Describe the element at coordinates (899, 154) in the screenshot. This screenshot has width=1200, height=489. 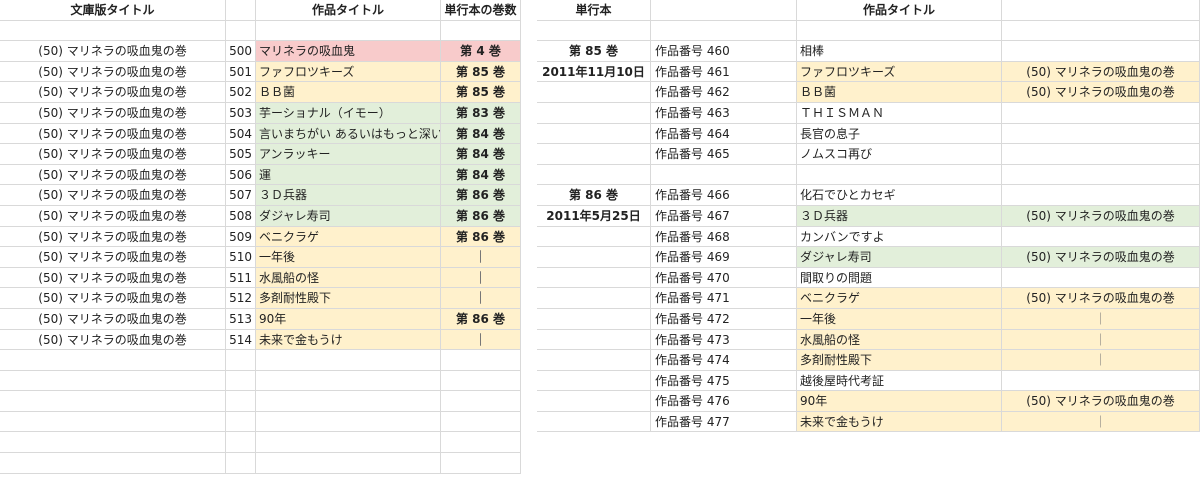
I see `work-title-cell: ノムスコ再び` at that location.